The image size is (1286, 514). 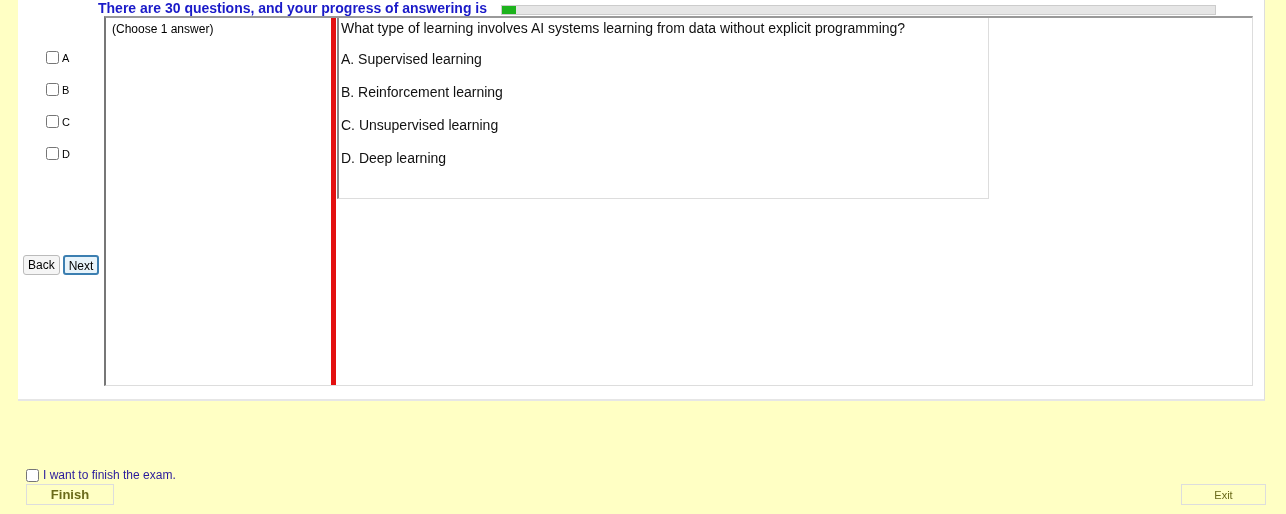 What do you see at coordinates (422, 92) in the screenshot?
I see `option-text: B. Reinforcement learning` at bounding box center [422, 92].